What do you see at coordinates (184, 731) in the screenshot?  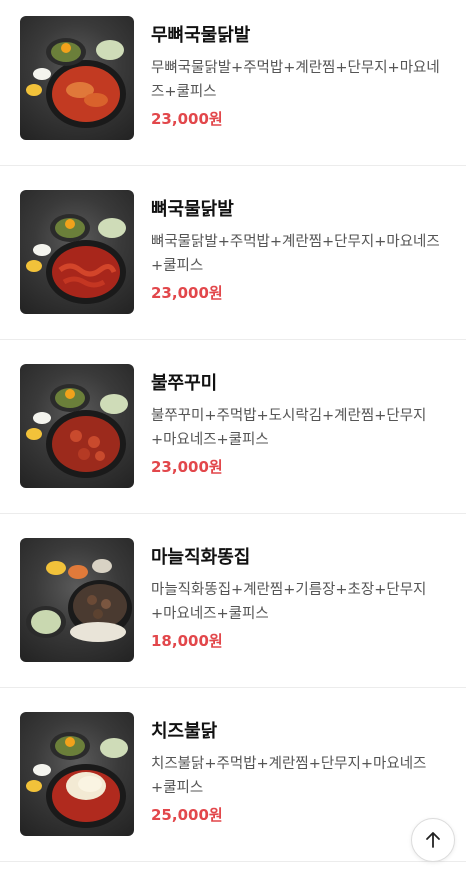 I see `menu-item-name: 치즈불닭` at bounding box center [184, 731].